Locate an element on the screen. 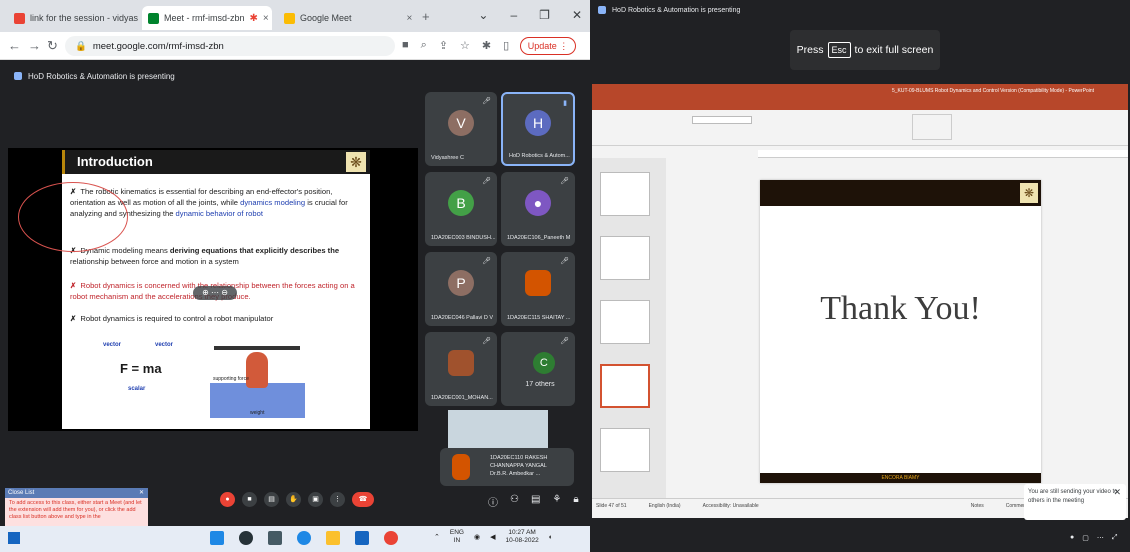 Image resolution: width=1130 pixels, height=552 pixels. slide-thumbnails is located at coordinates (629, 328).